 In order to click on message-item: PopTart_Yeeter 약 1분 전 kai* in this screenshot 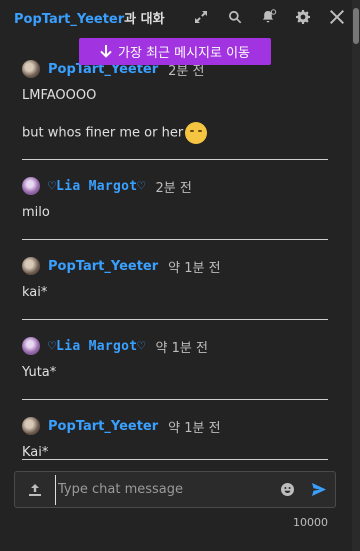, I will do `click(175, 279)`.